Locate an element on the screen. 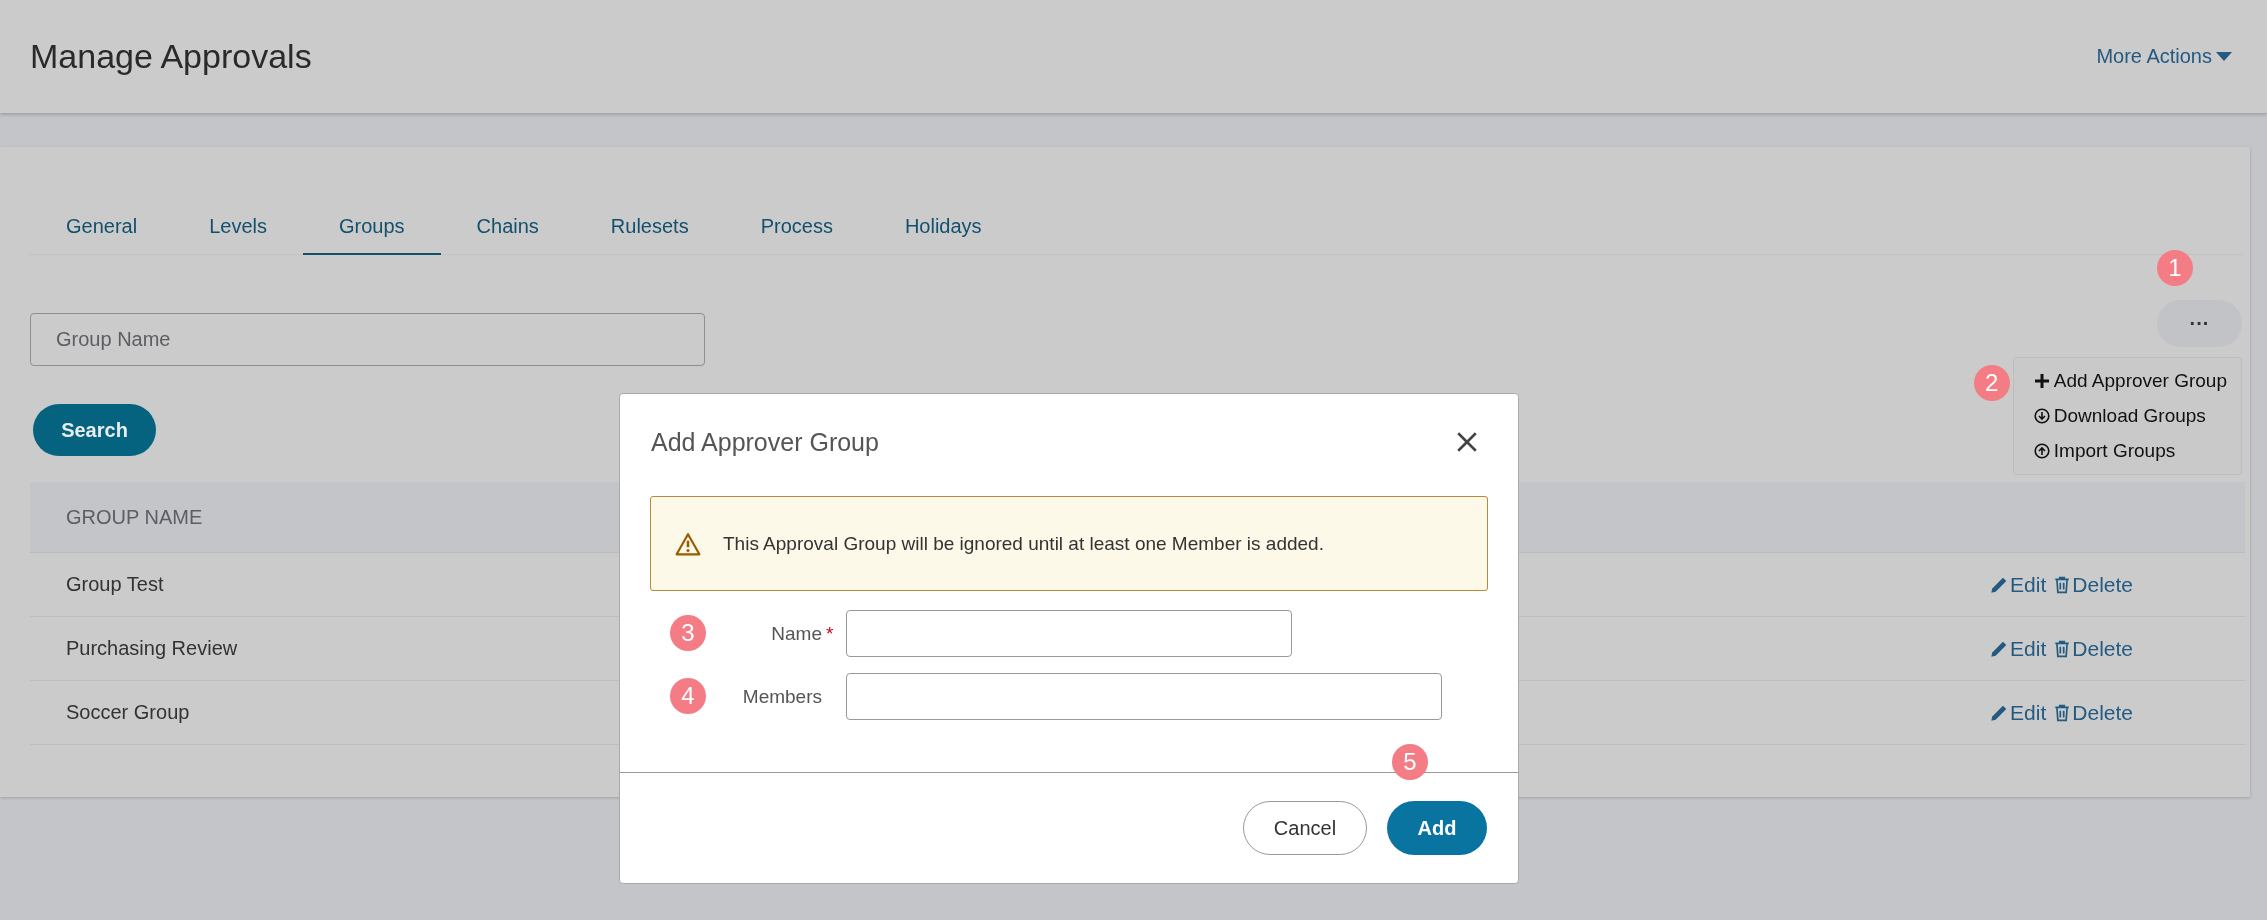 The width and height of the screenshot is (2267, 920). more-options-button: ··· is located at coordinates (2199, 323).